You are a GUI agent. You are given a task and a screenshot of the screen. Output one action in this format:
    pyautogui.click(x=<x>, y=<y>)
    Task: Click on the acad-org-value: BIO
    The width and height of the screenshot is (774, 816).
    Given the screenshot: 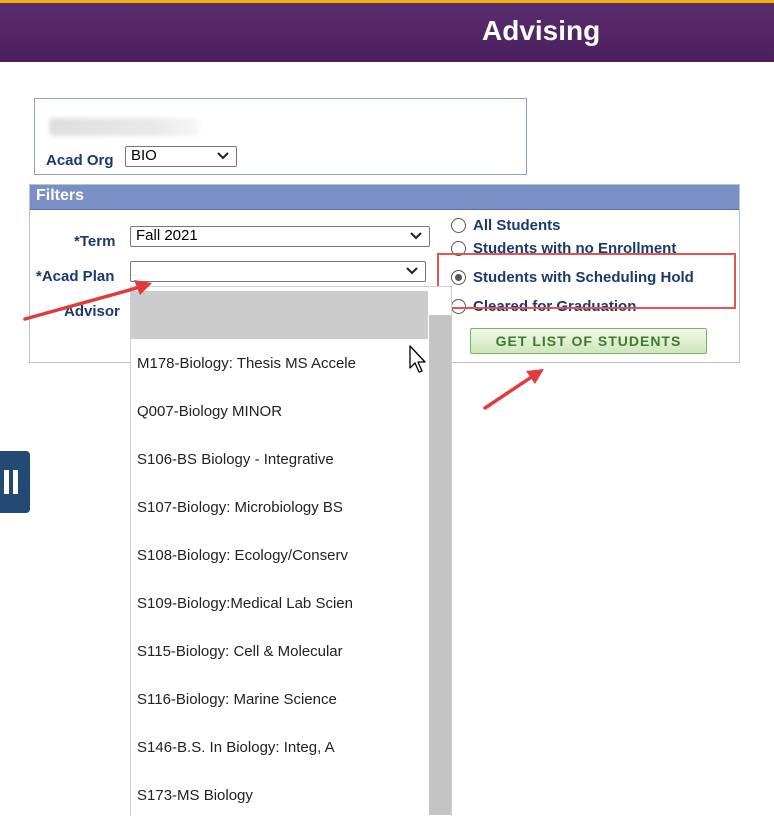 What is the action you would take?
    pyautogui.click(x=144, y=155)
    